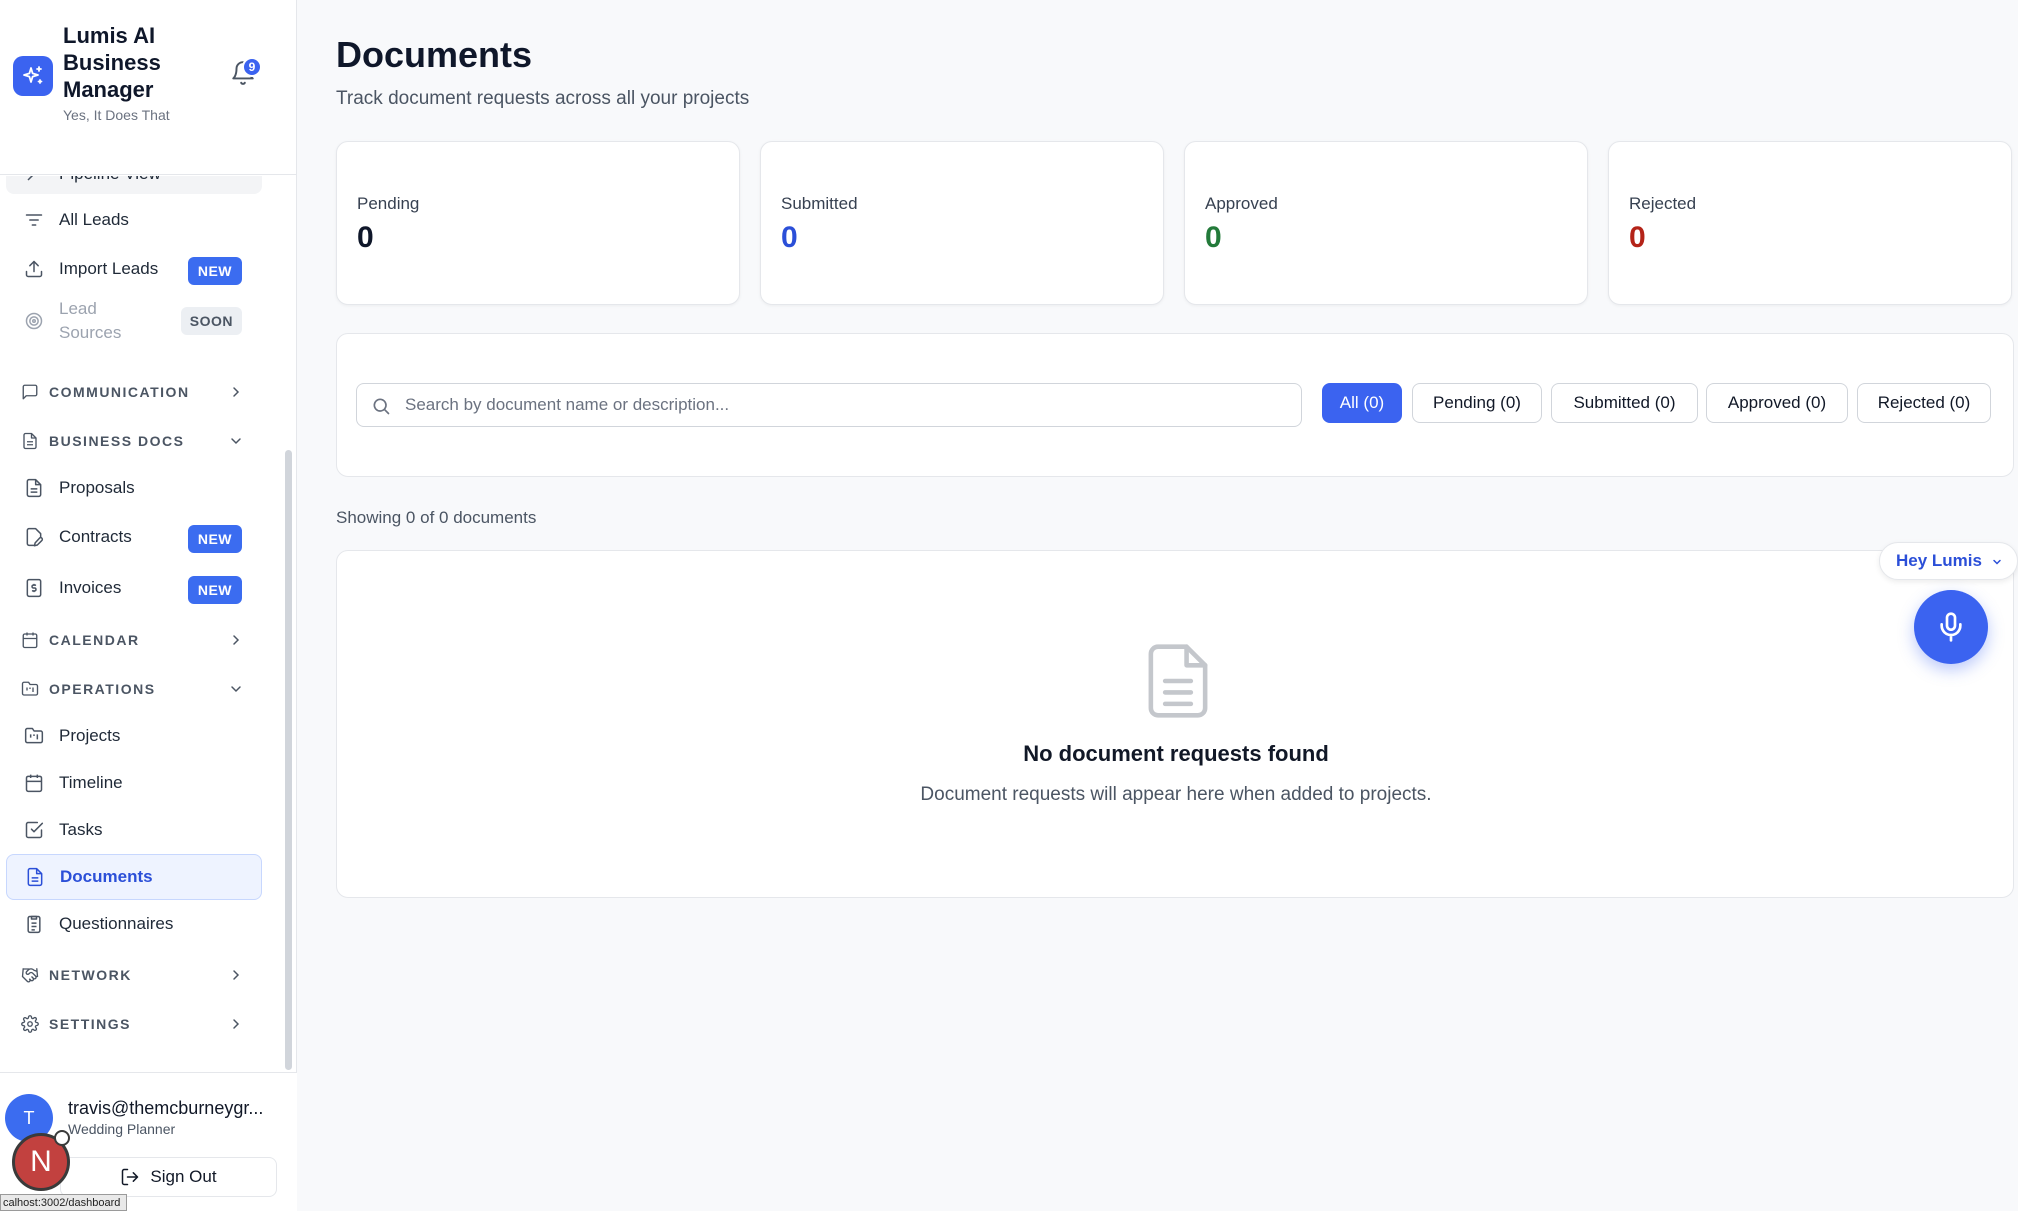  What do you see at coordinates (90, 975) in the screenshot?
I see `section-label: NETWORK` at bounding box center [90, 975].